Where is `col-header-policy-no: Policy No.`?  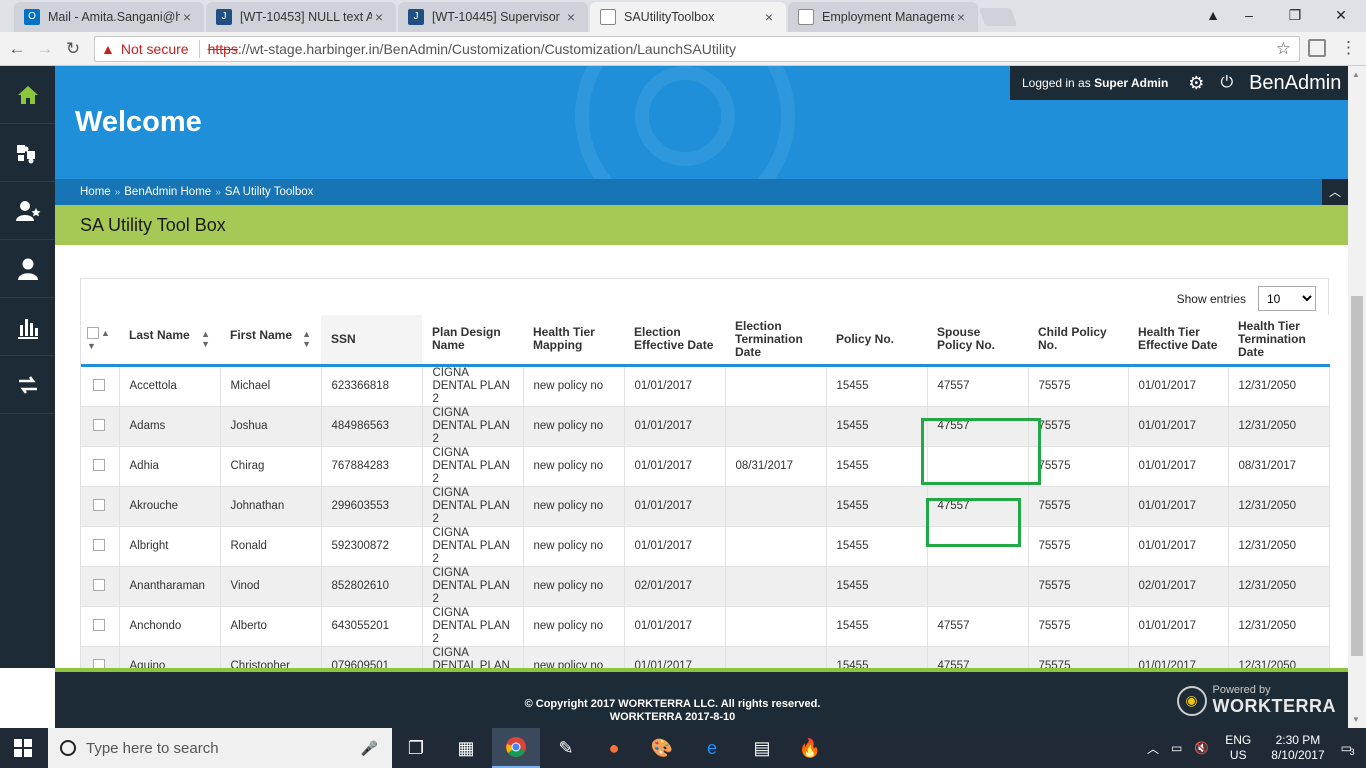 col-header-policy-no: Policy No. is located at coordinates (876, 341).